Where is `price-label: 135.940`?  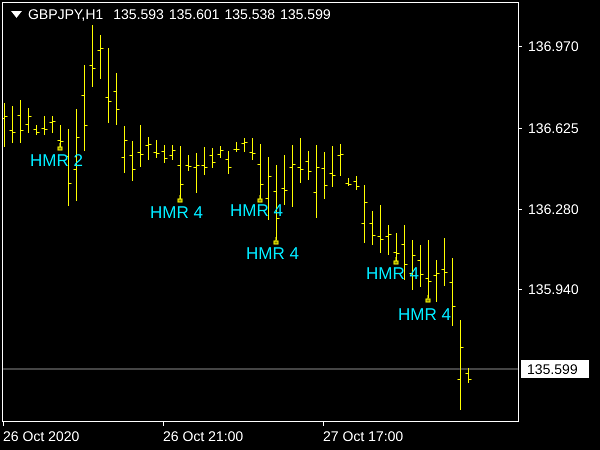 price-label: 135.940 is located at coordinates (553, 289).